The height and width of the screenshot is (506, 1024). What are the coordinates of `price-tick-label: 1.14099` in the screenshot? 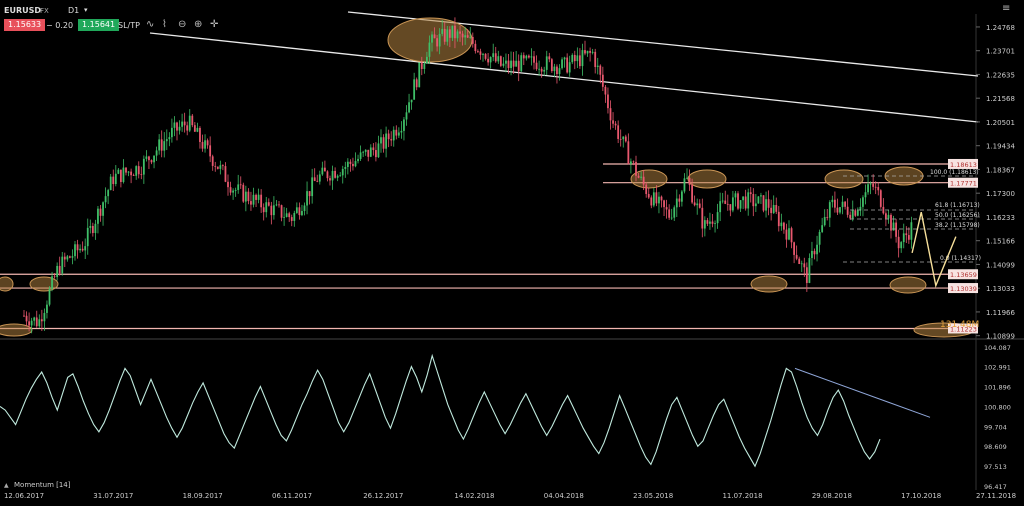 It's located at (1000, 265).